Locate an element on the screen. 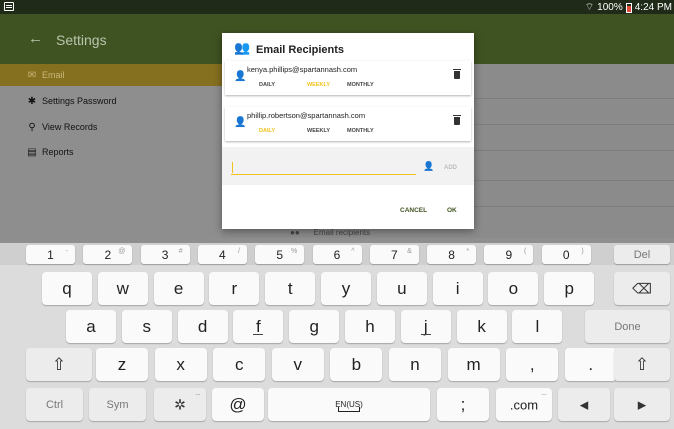 The width and height of the screenshot is (674, 429). home-row-marker is located at coordinates (258, 334).